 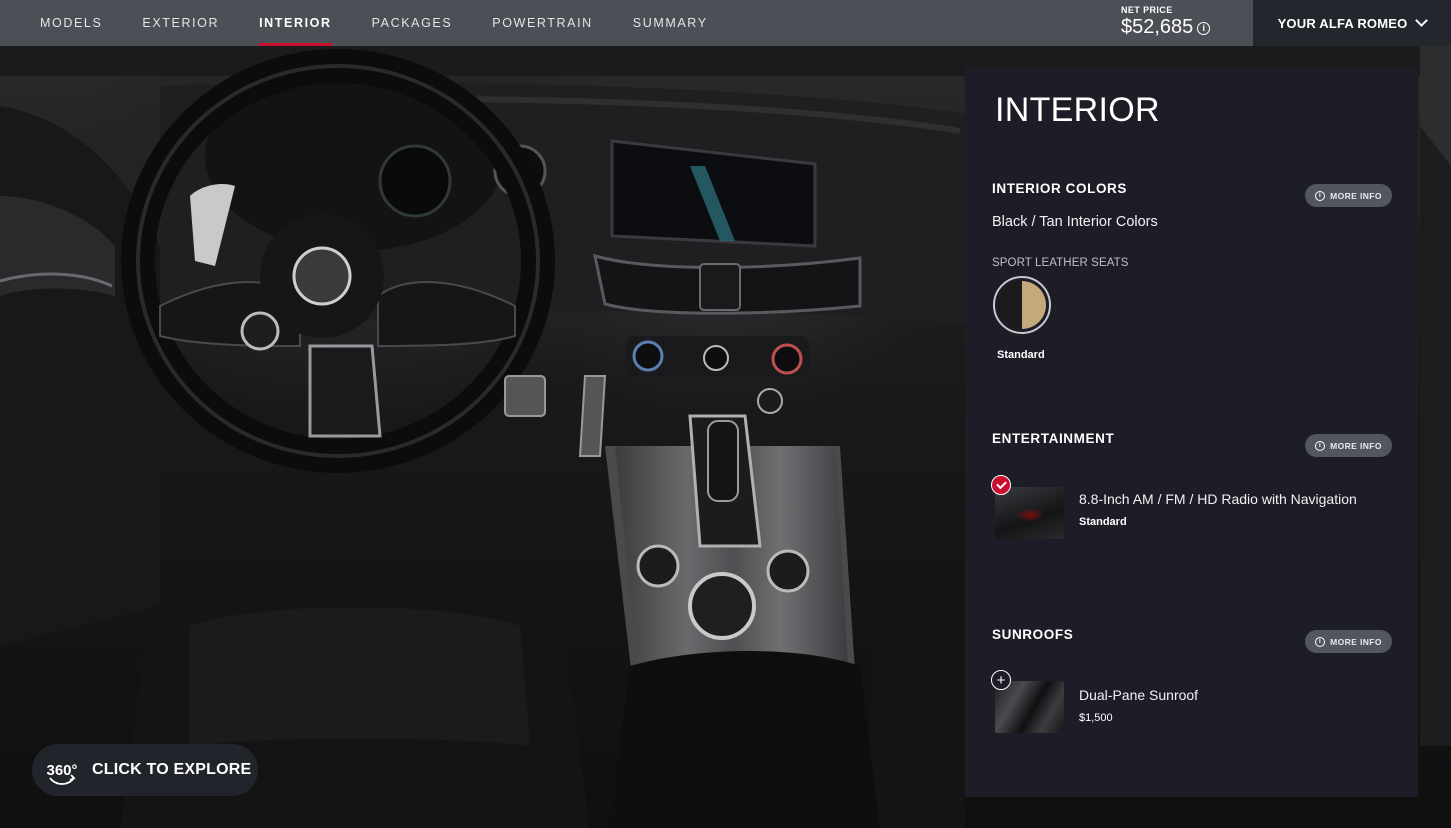 I want to click on net-price-value: $52,685, so click(x=1157, y=27).